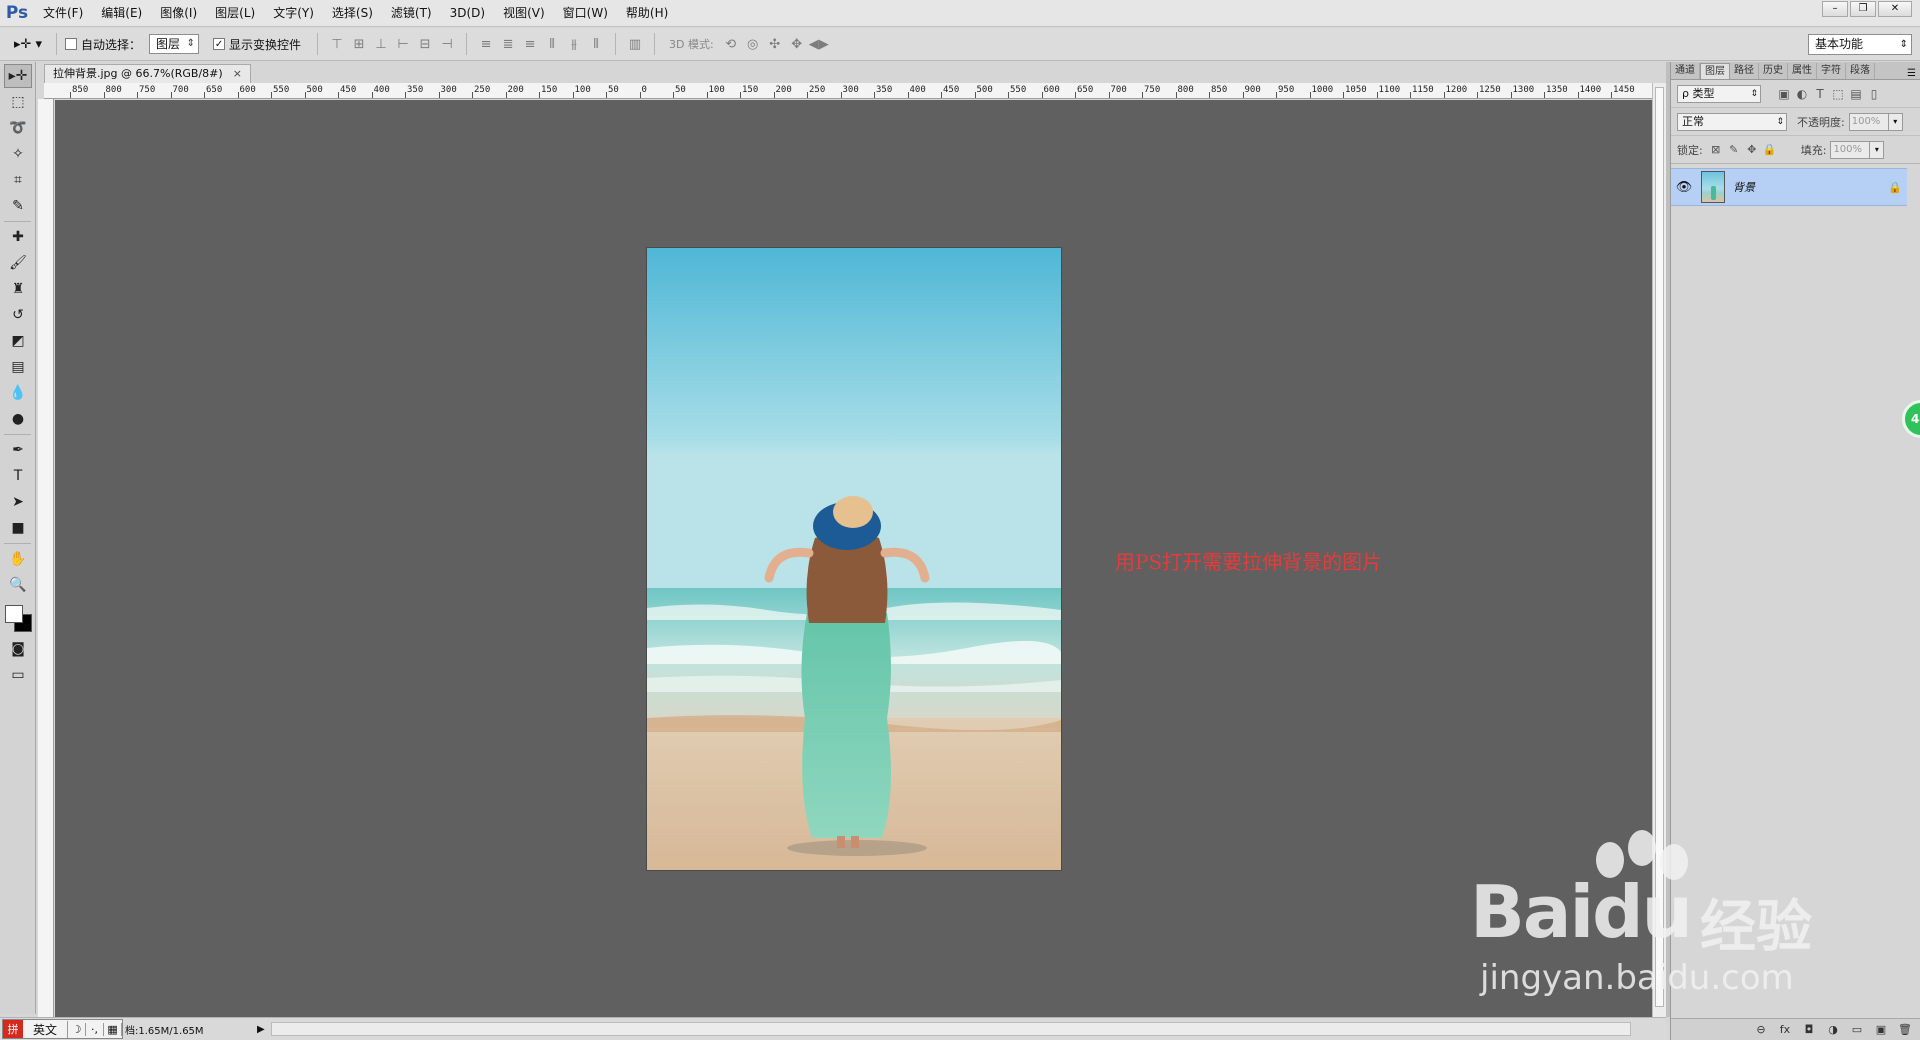 This screenshot has height=1040, width=1920. I want to click on menu-select: 选择(S), so click(352, 13).